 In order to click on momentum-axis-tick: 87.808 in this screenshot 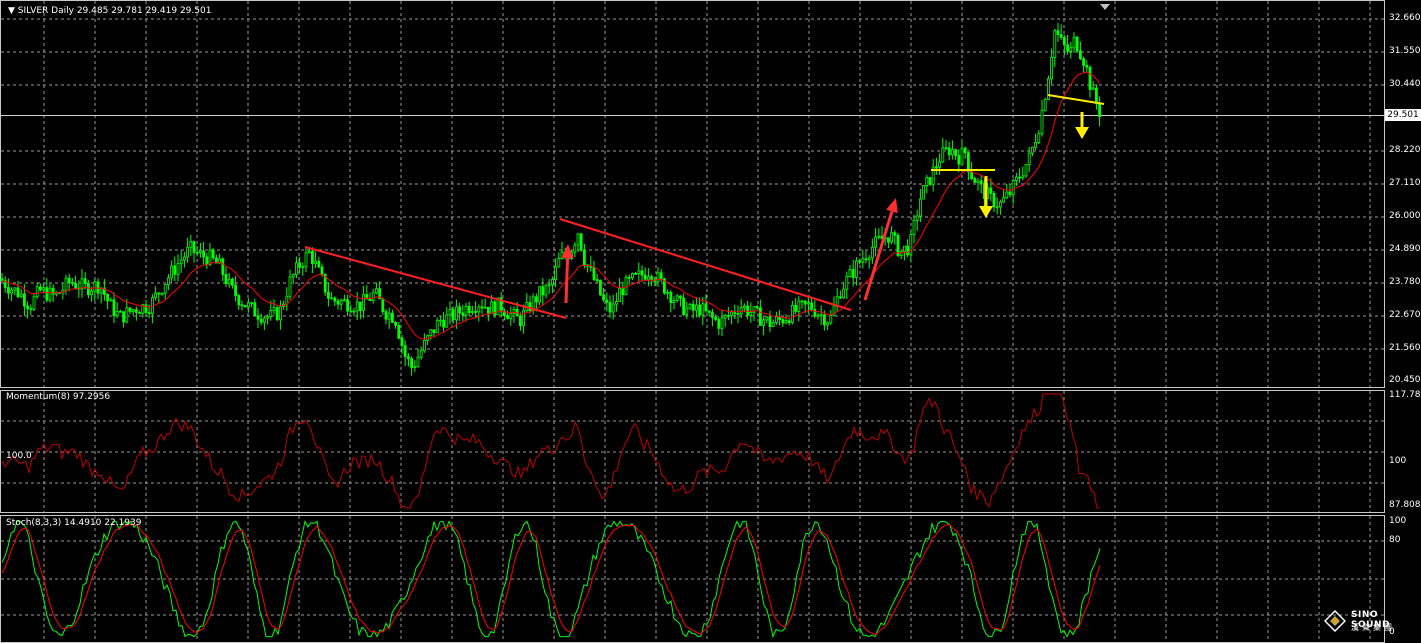, I will do `click(1405, 505)`.